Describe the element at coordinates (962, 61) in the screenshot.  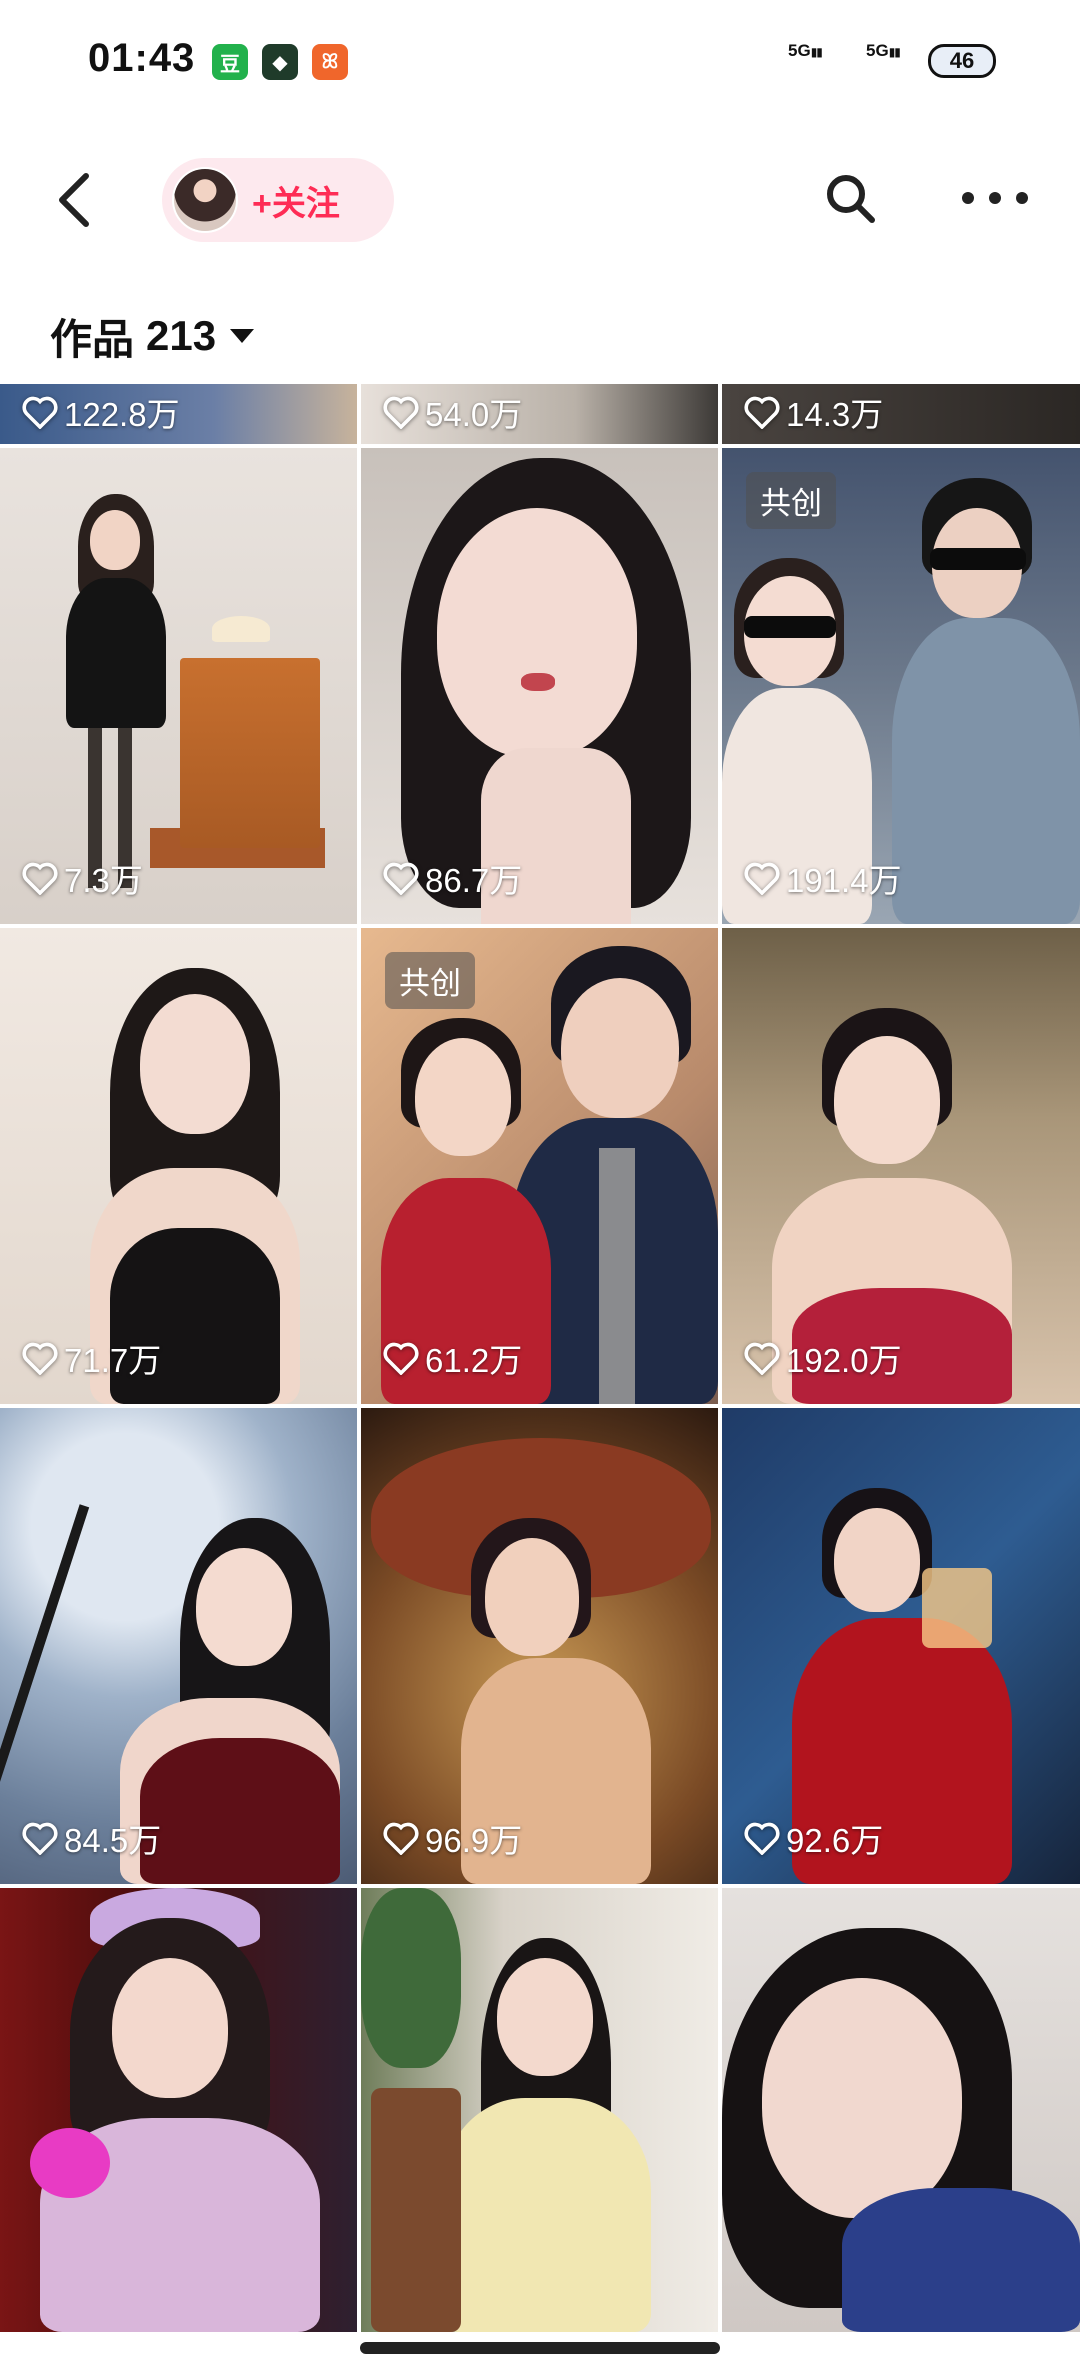
I see `battery-icon: 46` at that location.